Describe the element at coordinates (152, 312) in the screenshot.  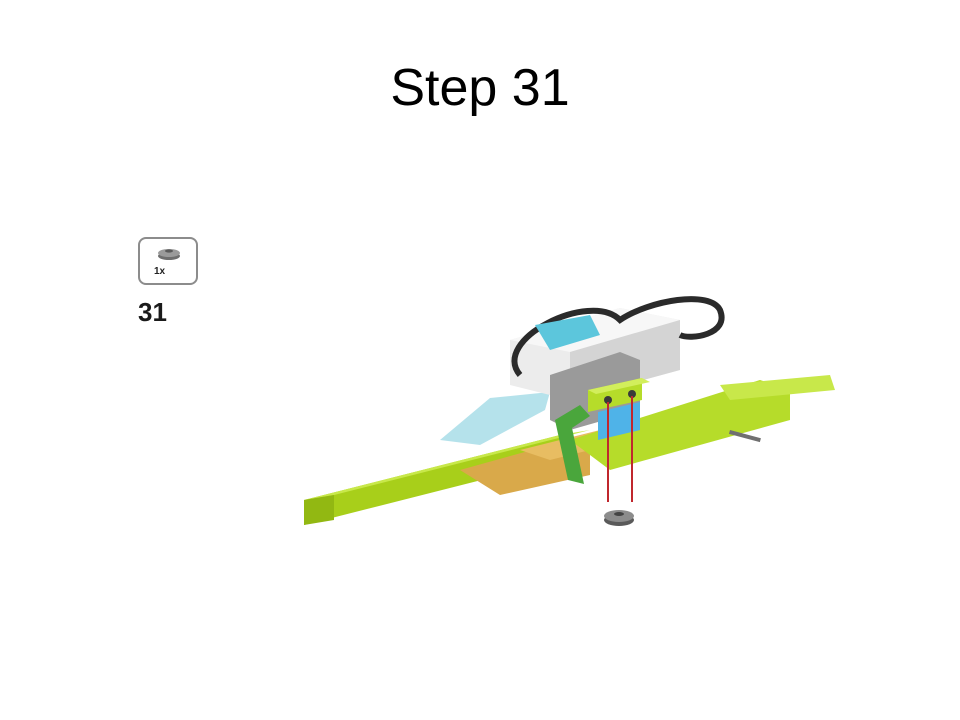
I see `step-number: 31` at that location.